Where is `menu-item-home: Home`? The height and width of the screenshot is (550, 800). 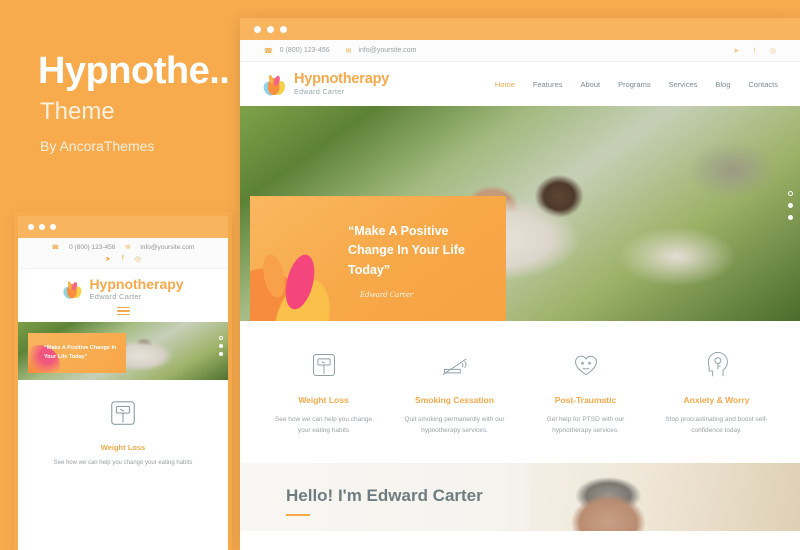
menu-item-home: Home is located at coordinates (505, 84).